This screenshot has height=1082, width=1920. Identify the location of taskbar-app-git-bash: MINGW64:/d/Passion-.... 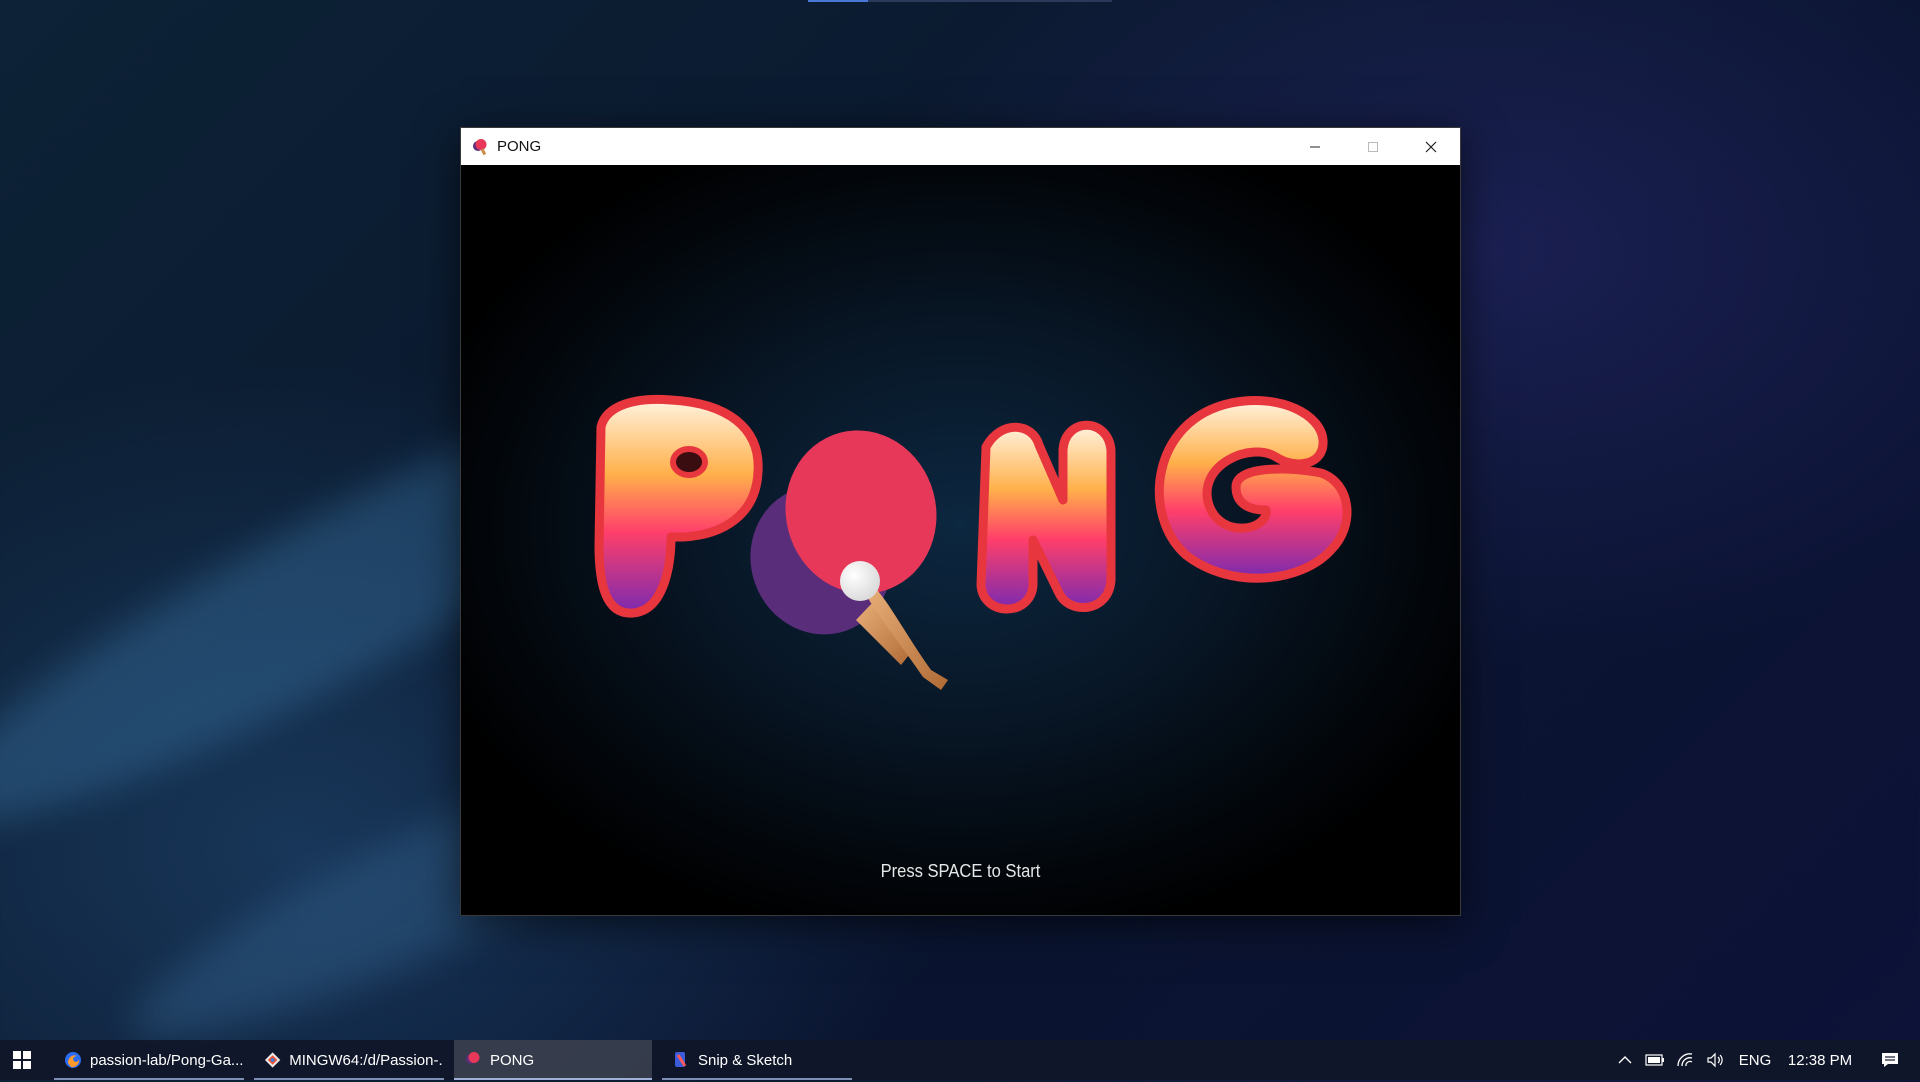
(349, 1060).